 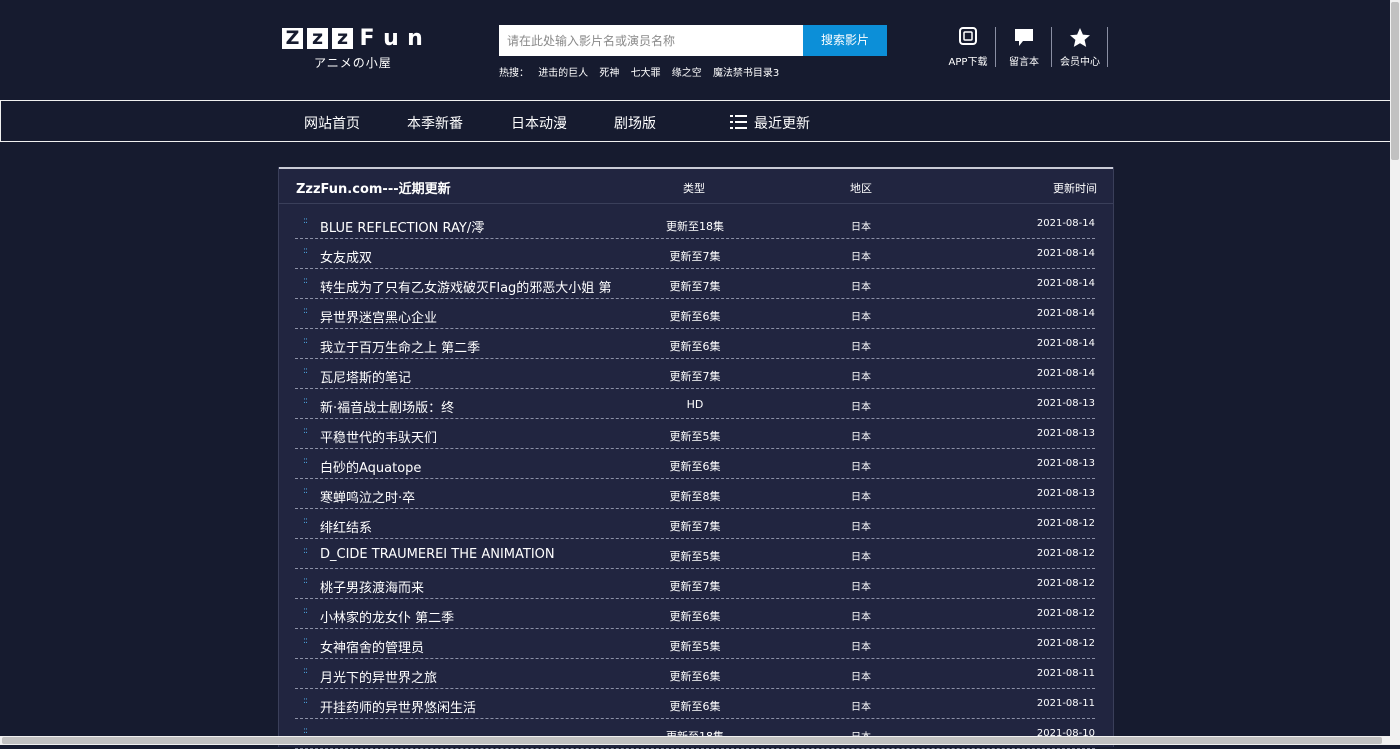 What do you see at coordinates (646, 73) in the screenshot?
I see `hot-search-link: 七大罪` at bounding box center [646, 73].